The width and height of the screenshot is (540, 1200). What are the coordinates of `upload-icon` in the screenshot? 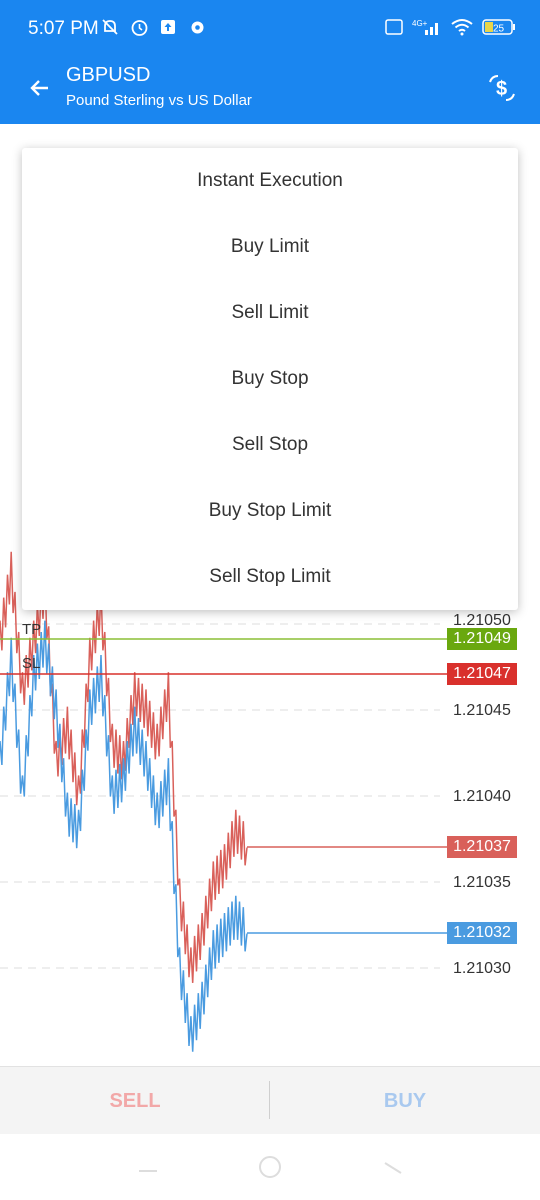 It's located at (168, 27).